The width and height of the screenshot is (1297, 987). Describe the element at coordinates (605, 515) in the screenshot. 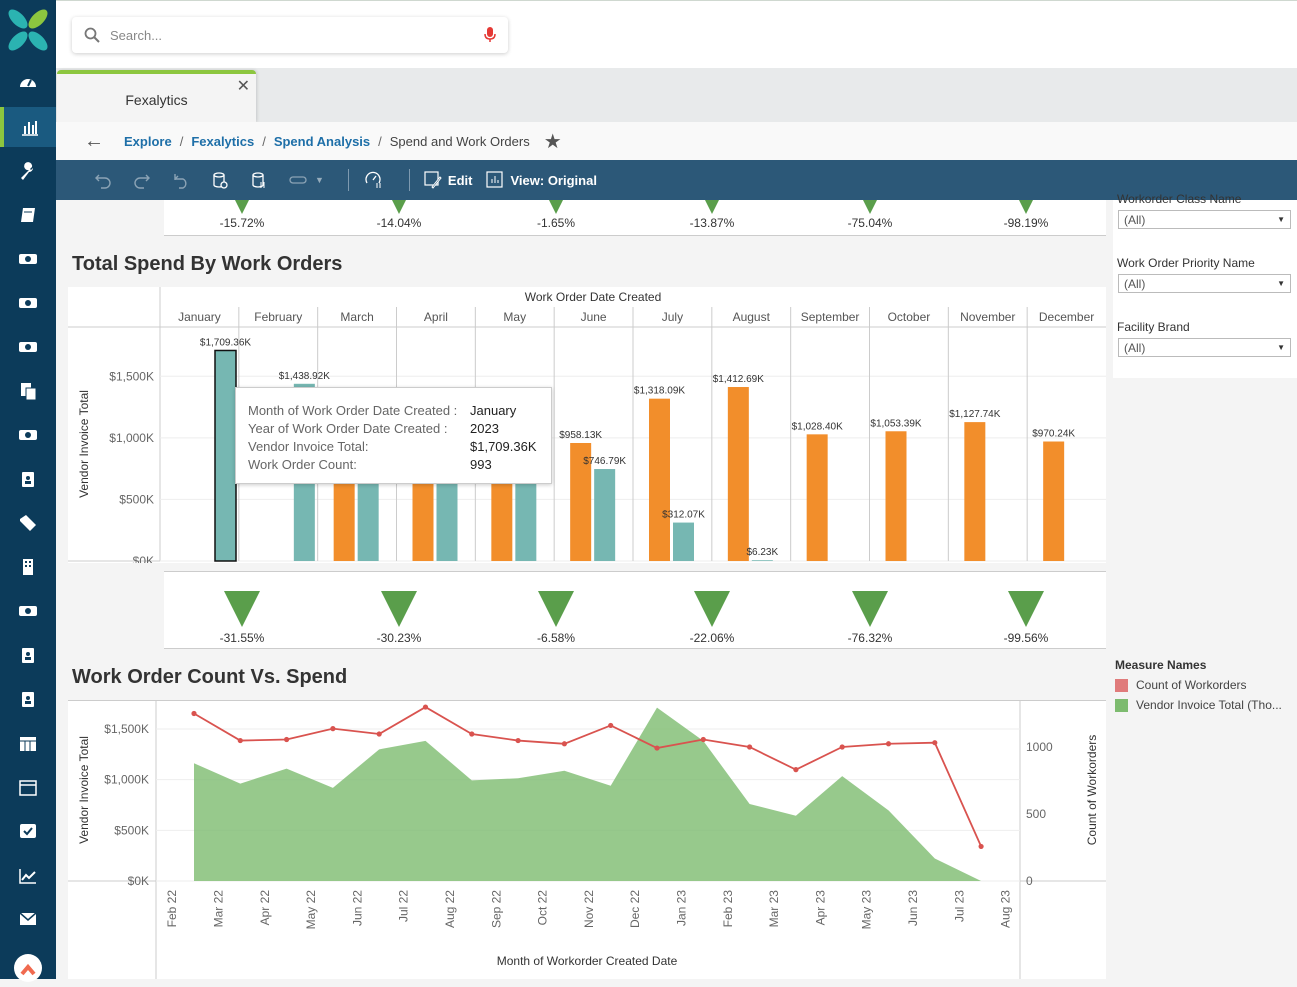

I see `bar-2023-june` at that location.